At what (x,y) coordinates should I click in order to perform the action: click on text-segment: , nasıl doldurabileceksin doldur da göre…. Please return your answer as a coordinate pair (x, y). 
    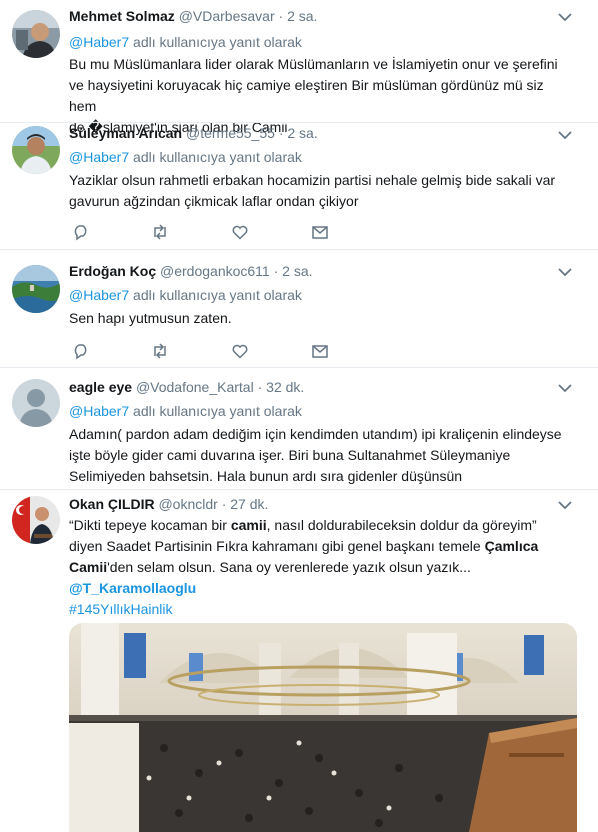
    Looking at the image, I should click on (401, 525).